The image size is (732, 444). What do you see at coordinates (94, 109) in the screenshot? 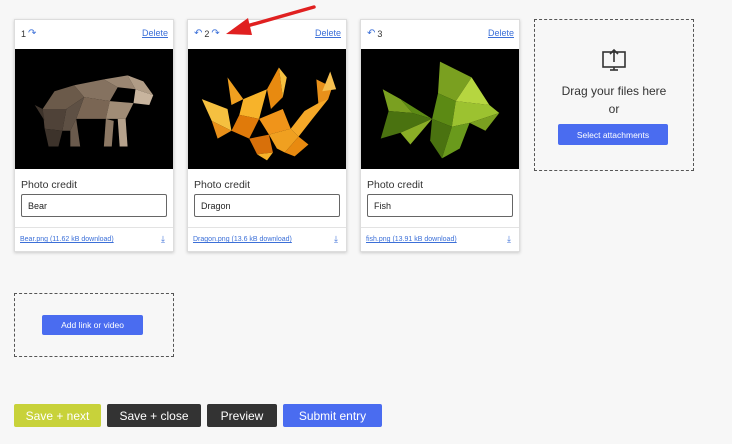
I see `bear-image` at bounding box center [94, 109].